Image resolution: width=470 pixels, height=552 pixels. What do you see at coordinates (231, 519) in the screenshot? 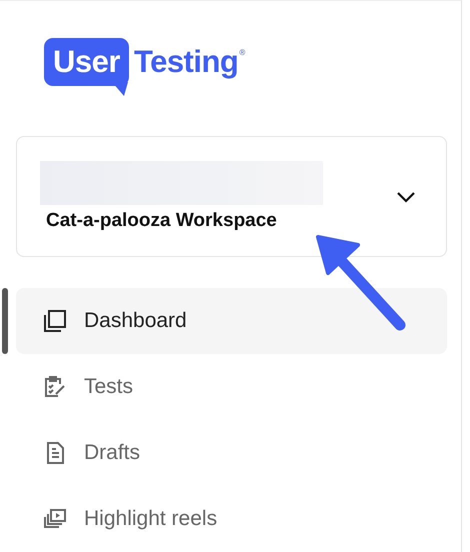
I see `nav-item: Highlight reels` at bounding box center [231, 519].